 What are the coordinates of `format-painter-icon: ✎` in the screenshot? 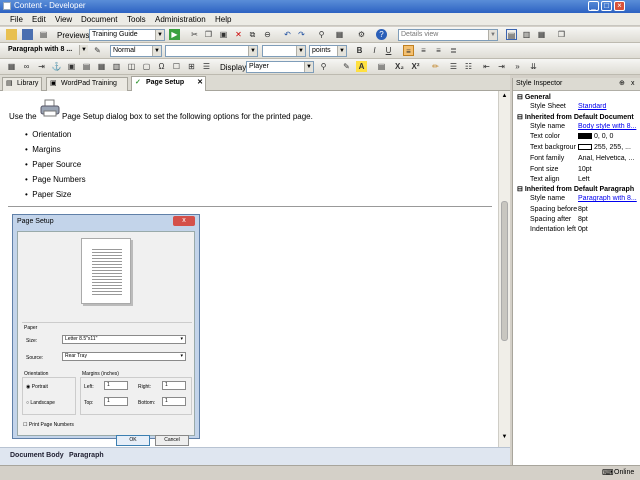 It's located at (346, 66).